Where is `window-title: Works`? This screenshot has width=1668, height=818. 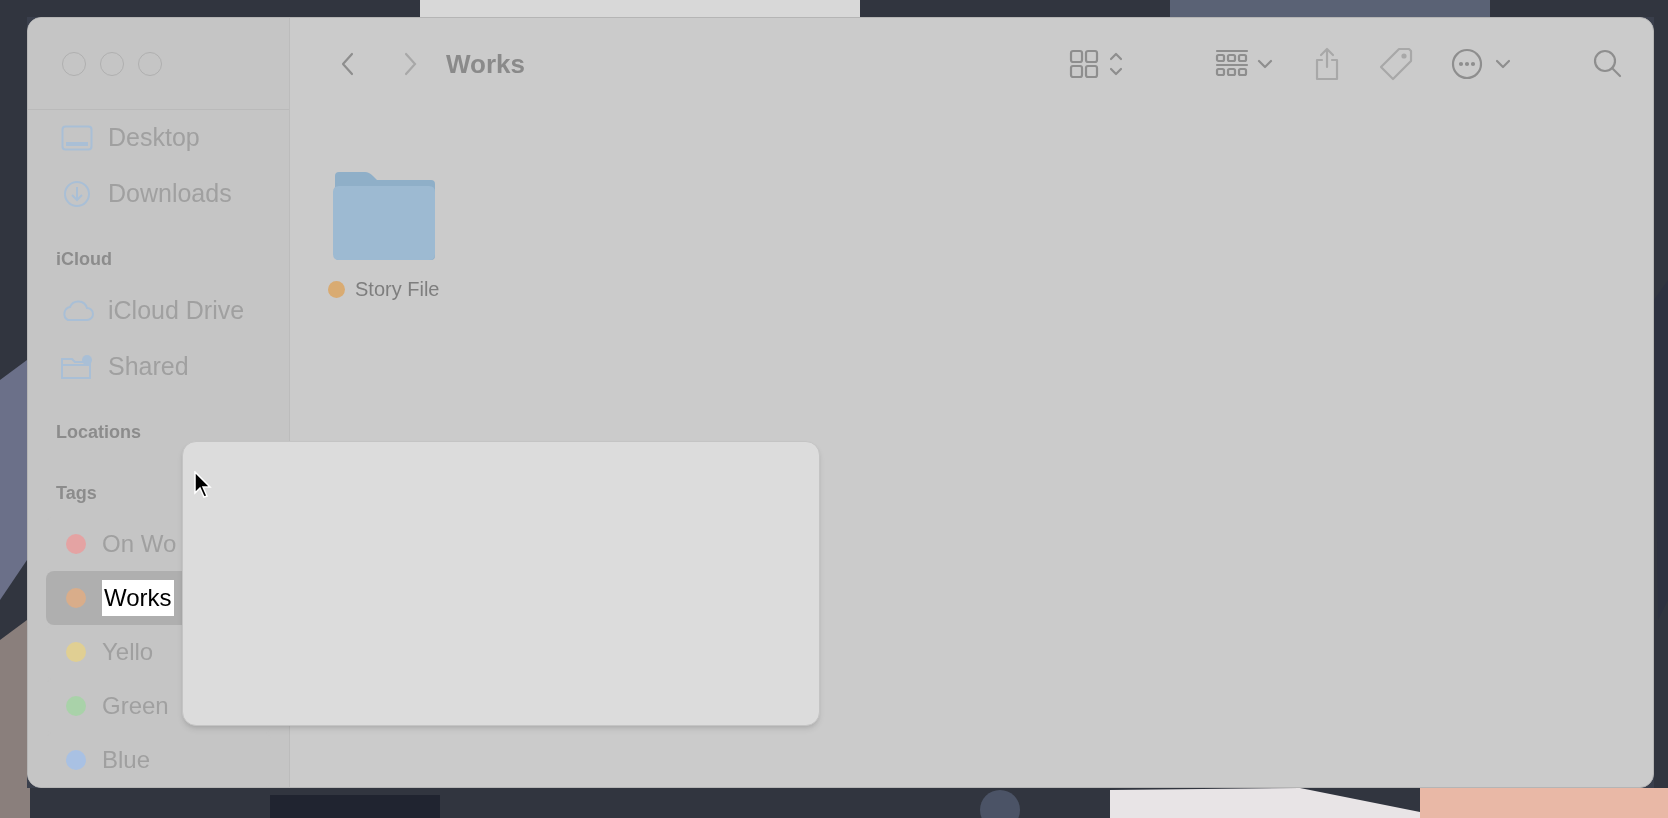 window-title: Works is located at coordinates (485, 64).